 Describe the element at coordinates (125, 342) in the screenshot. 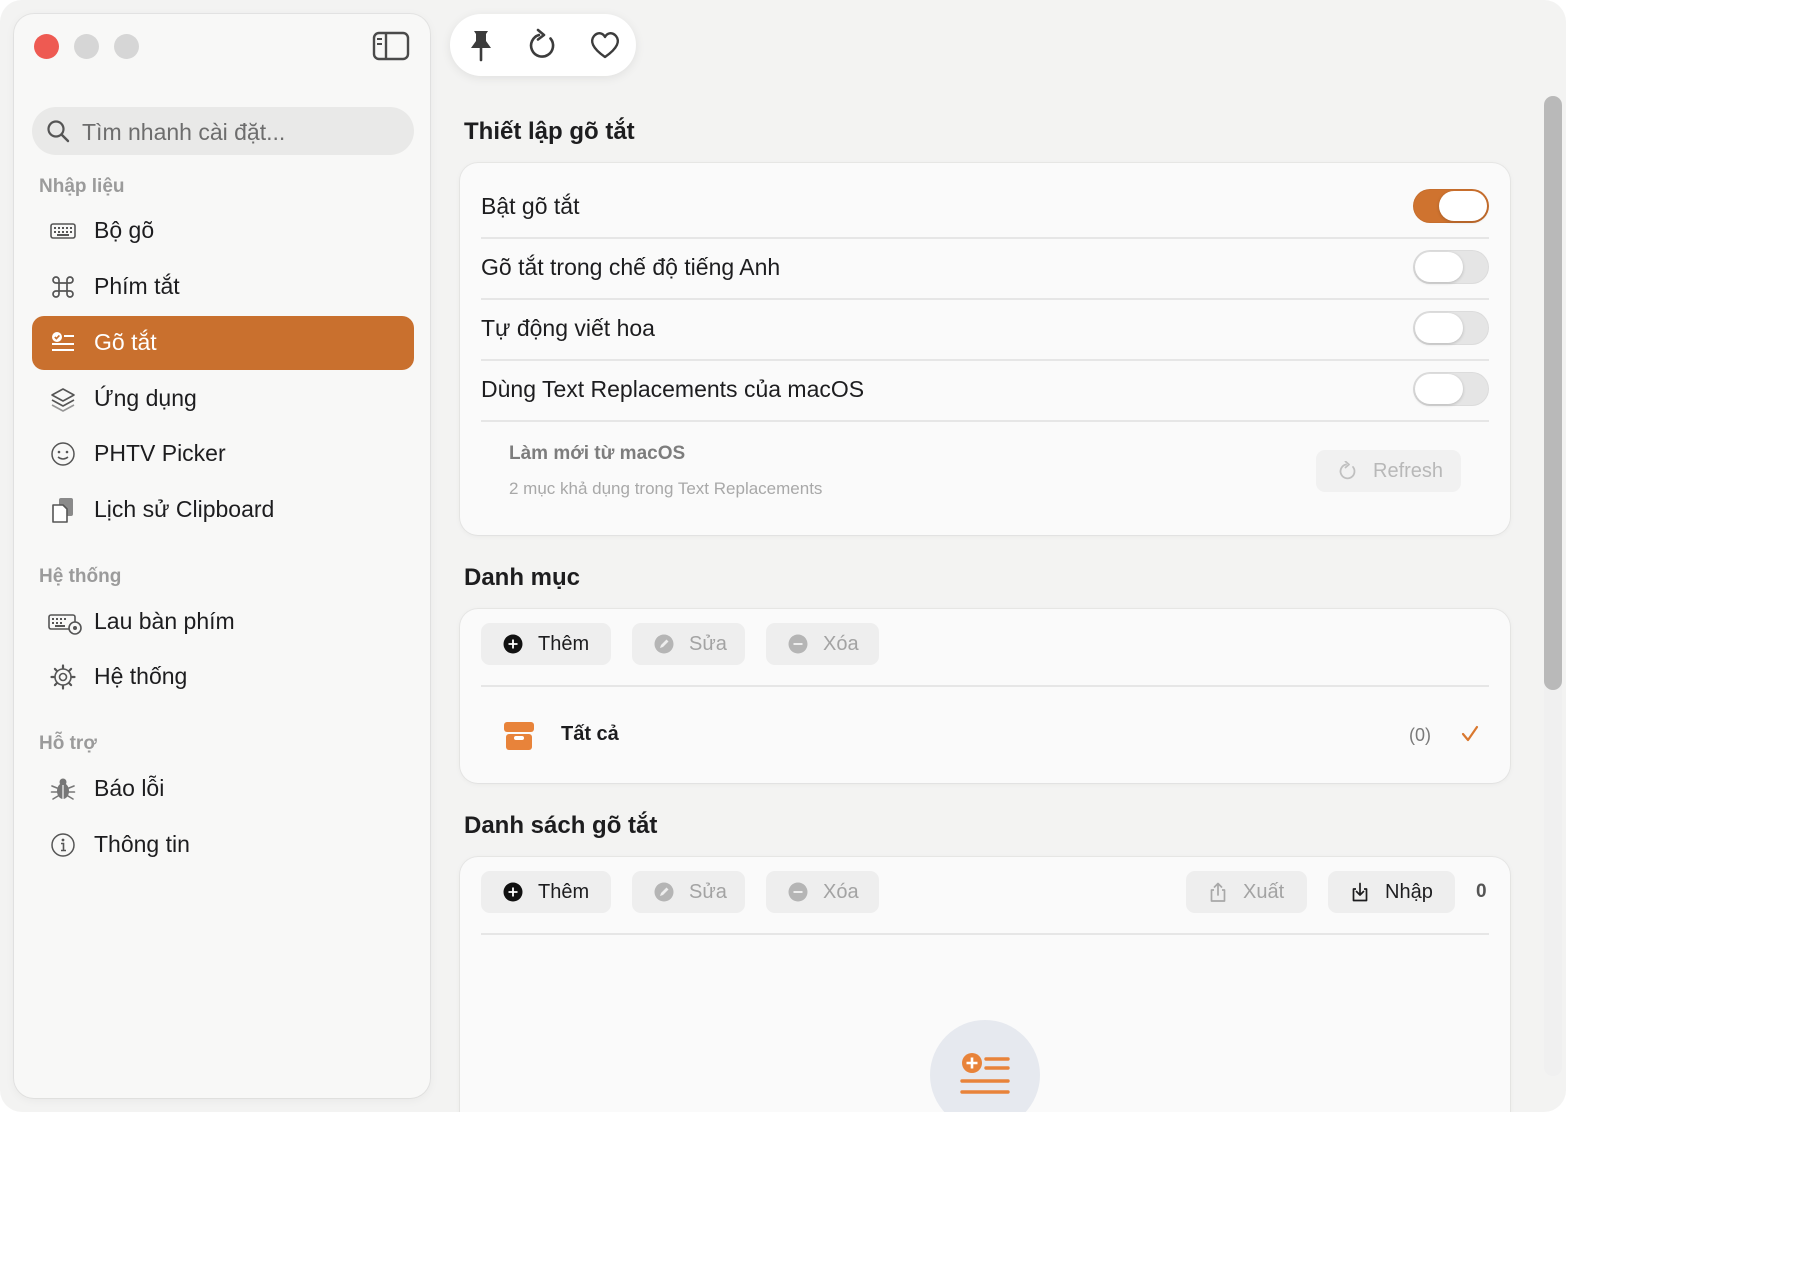

I see `sidebar-item-label: Gõ tắt` at that location.